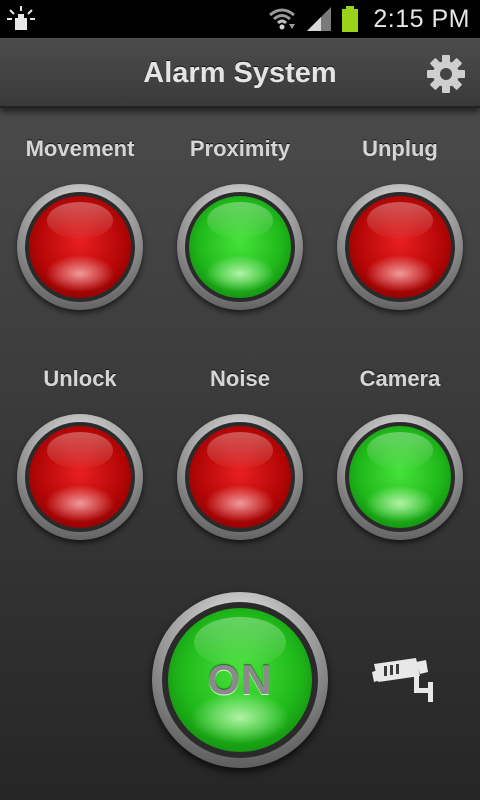 The image size is (480, 800). Describe the element at coordinates (21, 18) in the screenshot. I see `notification-icon` at that location.